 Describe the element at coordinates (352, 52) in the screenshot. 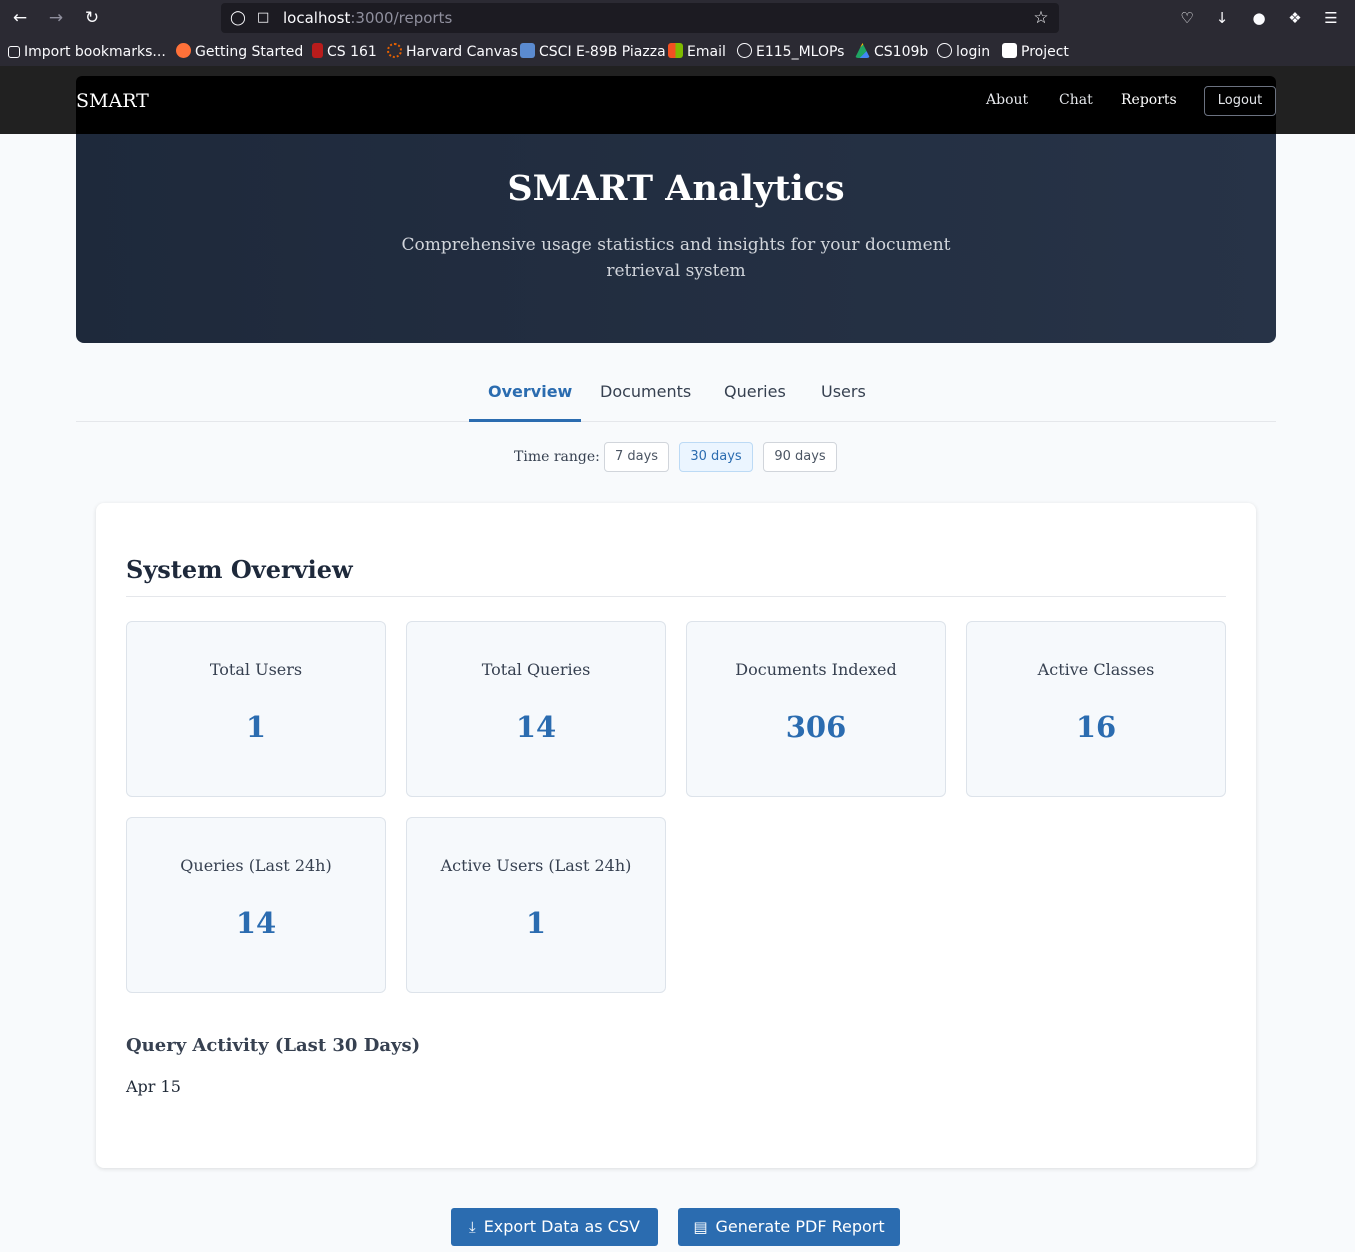

I see `bookmark-label: CS 161` at that location.